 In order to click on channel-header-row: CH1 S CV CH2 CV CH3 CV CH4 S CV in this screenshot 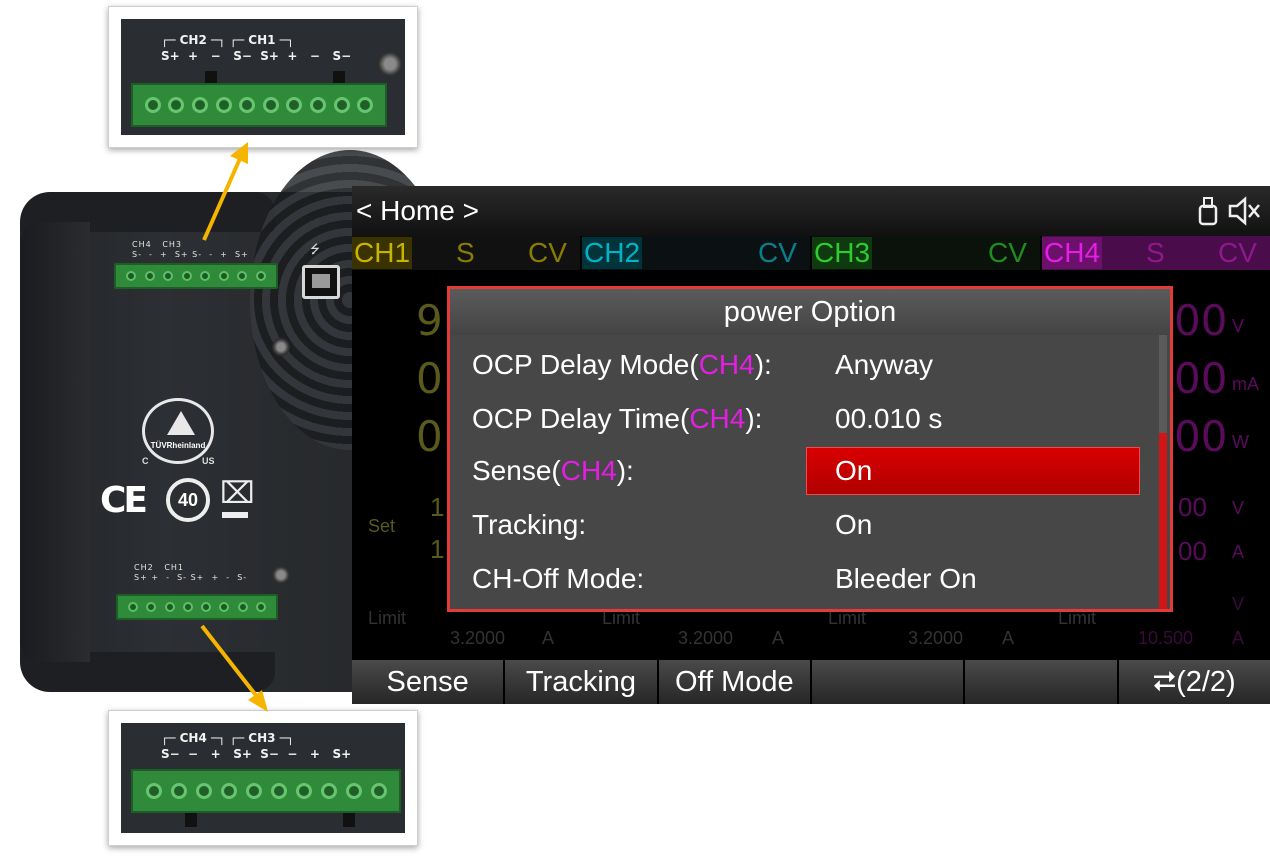, I will do `click(811, 253)`.